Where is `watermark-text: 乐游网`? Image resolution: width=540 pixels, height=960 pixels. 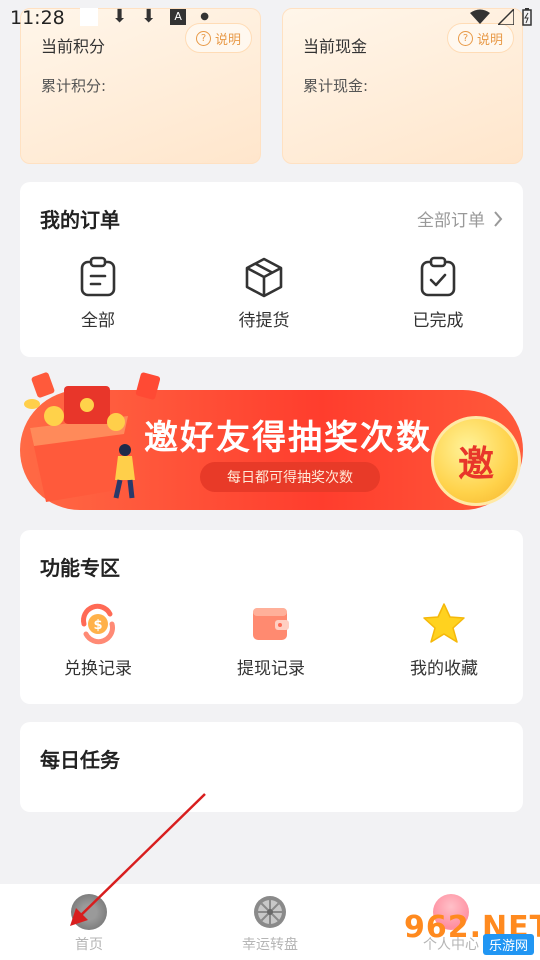
watermark-text: 乐游网 is located at coordinates (508, 944).